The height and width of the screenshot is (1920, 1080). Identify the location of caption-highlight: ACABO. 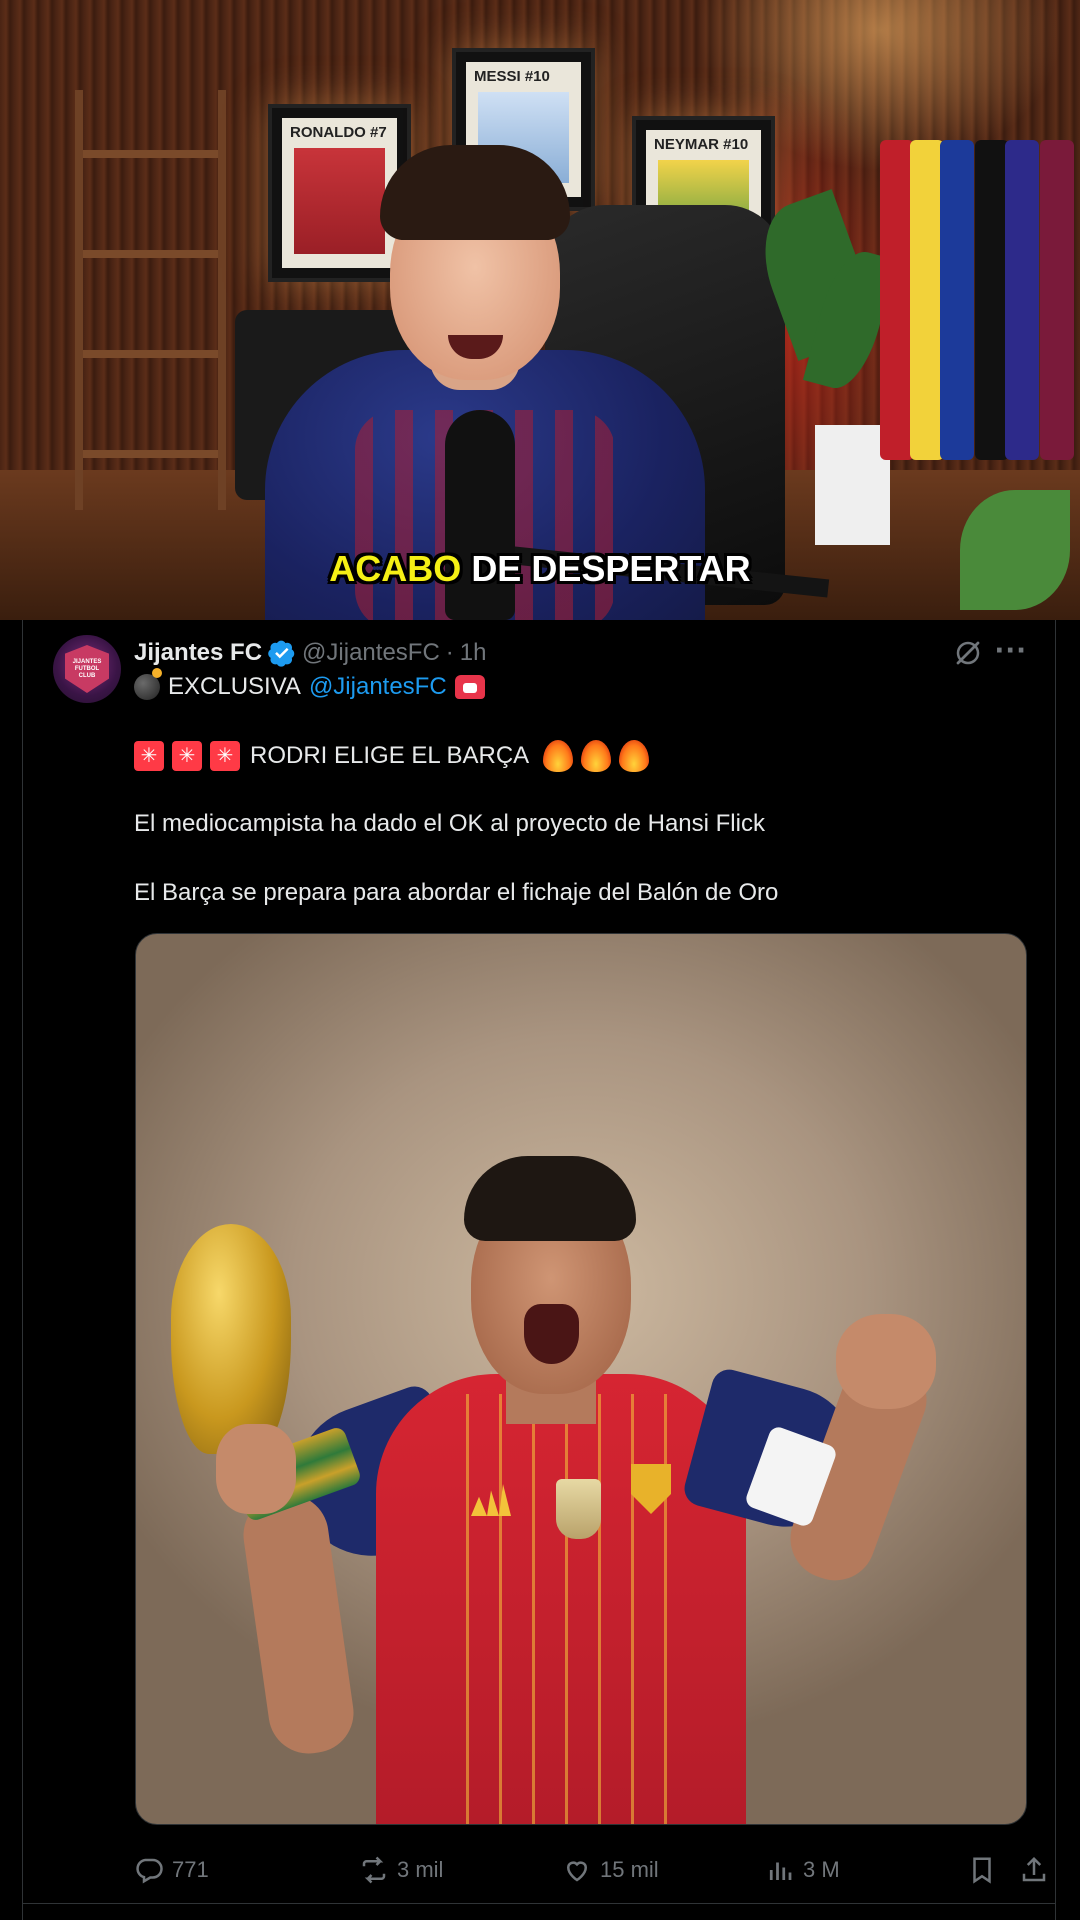
(395, 568).